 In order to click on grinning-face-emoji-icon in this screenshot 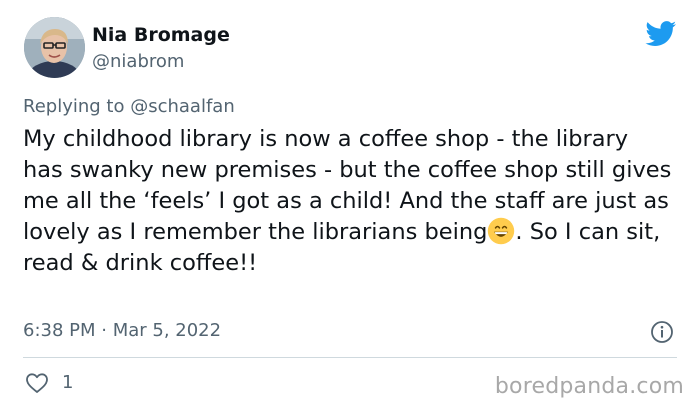, I will do `click(501, 231)`.